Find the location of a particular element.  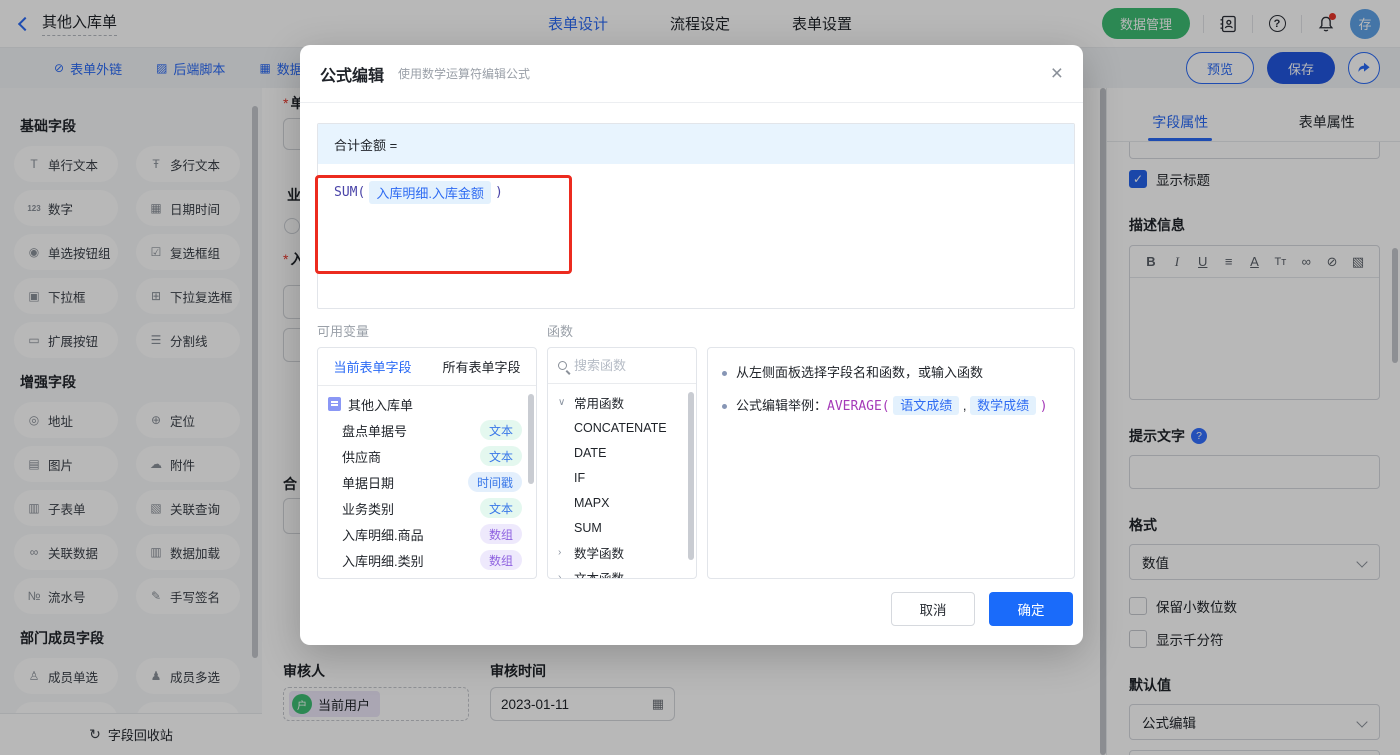

variables-section-label: 可用变量 is located at coordinates (343, 331).